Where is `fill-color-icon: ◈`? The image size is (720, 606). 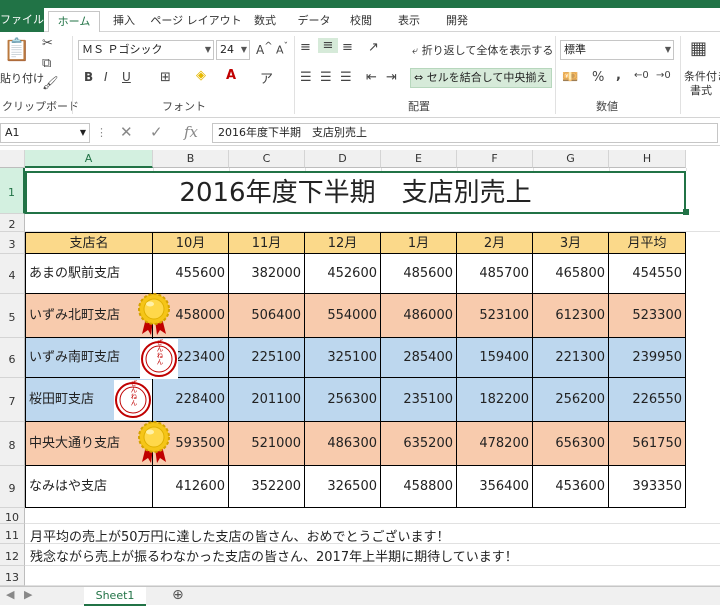
fill-color-icon: ◈ is located at coordinates (201, 75).